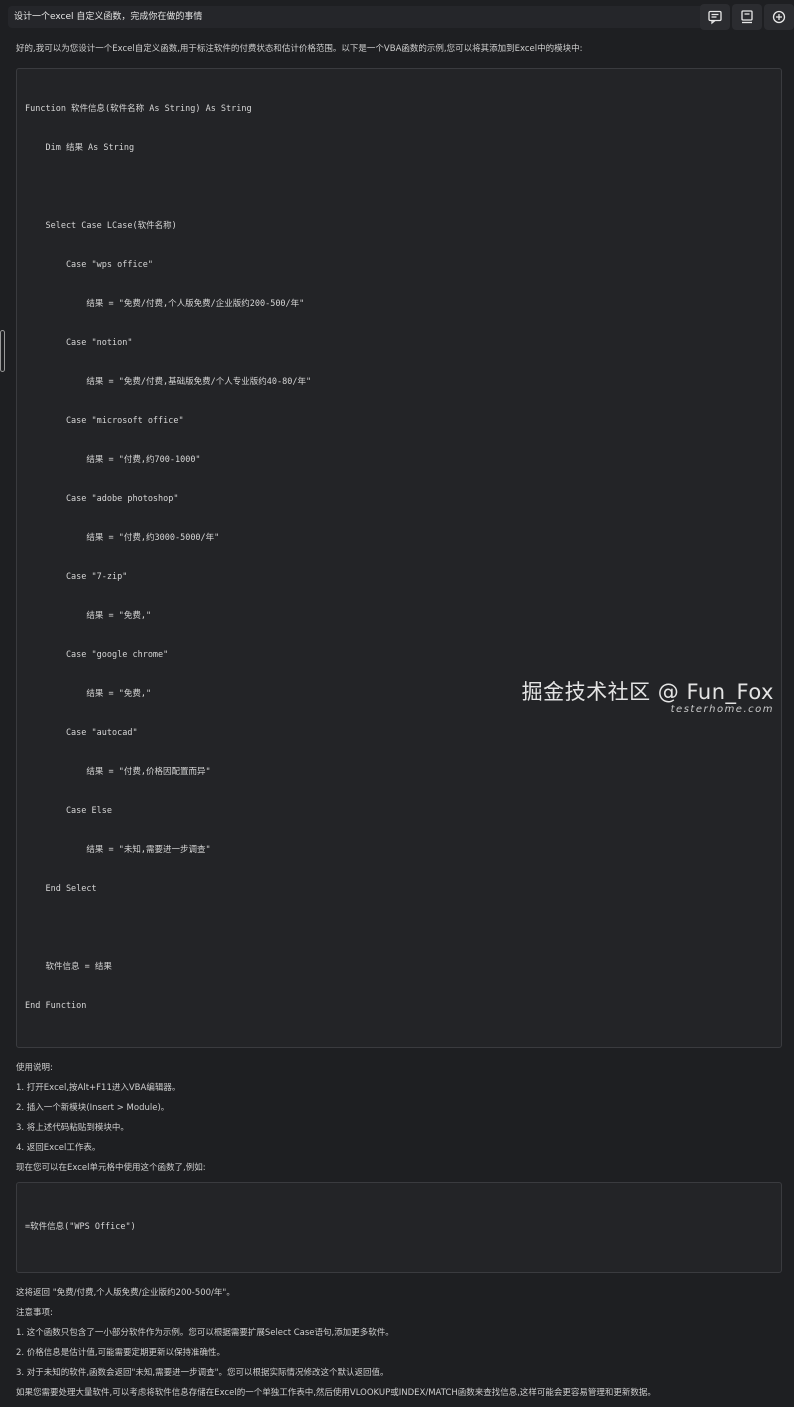  I want to click on code-line: End Function, so click(56, 1006).